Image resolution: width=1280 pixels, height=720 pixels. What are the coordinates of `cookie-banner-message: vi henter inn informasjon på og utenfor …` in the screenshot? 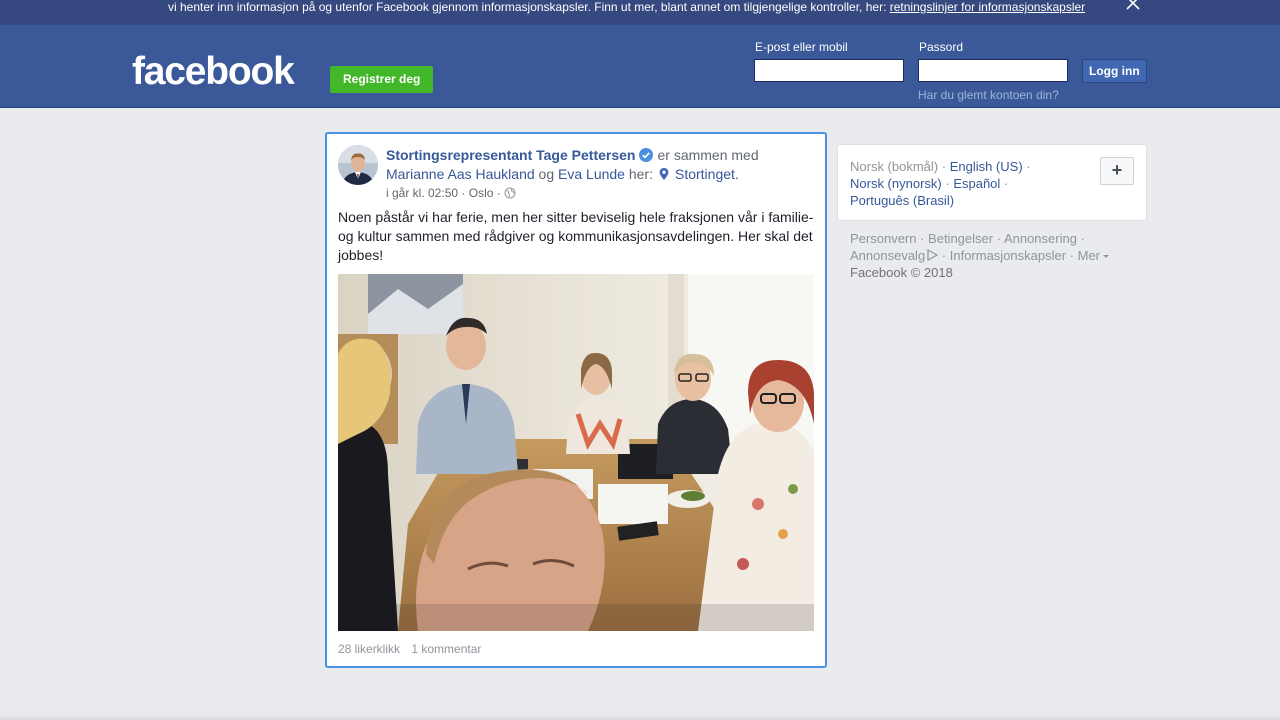 It's located at (529, 7).